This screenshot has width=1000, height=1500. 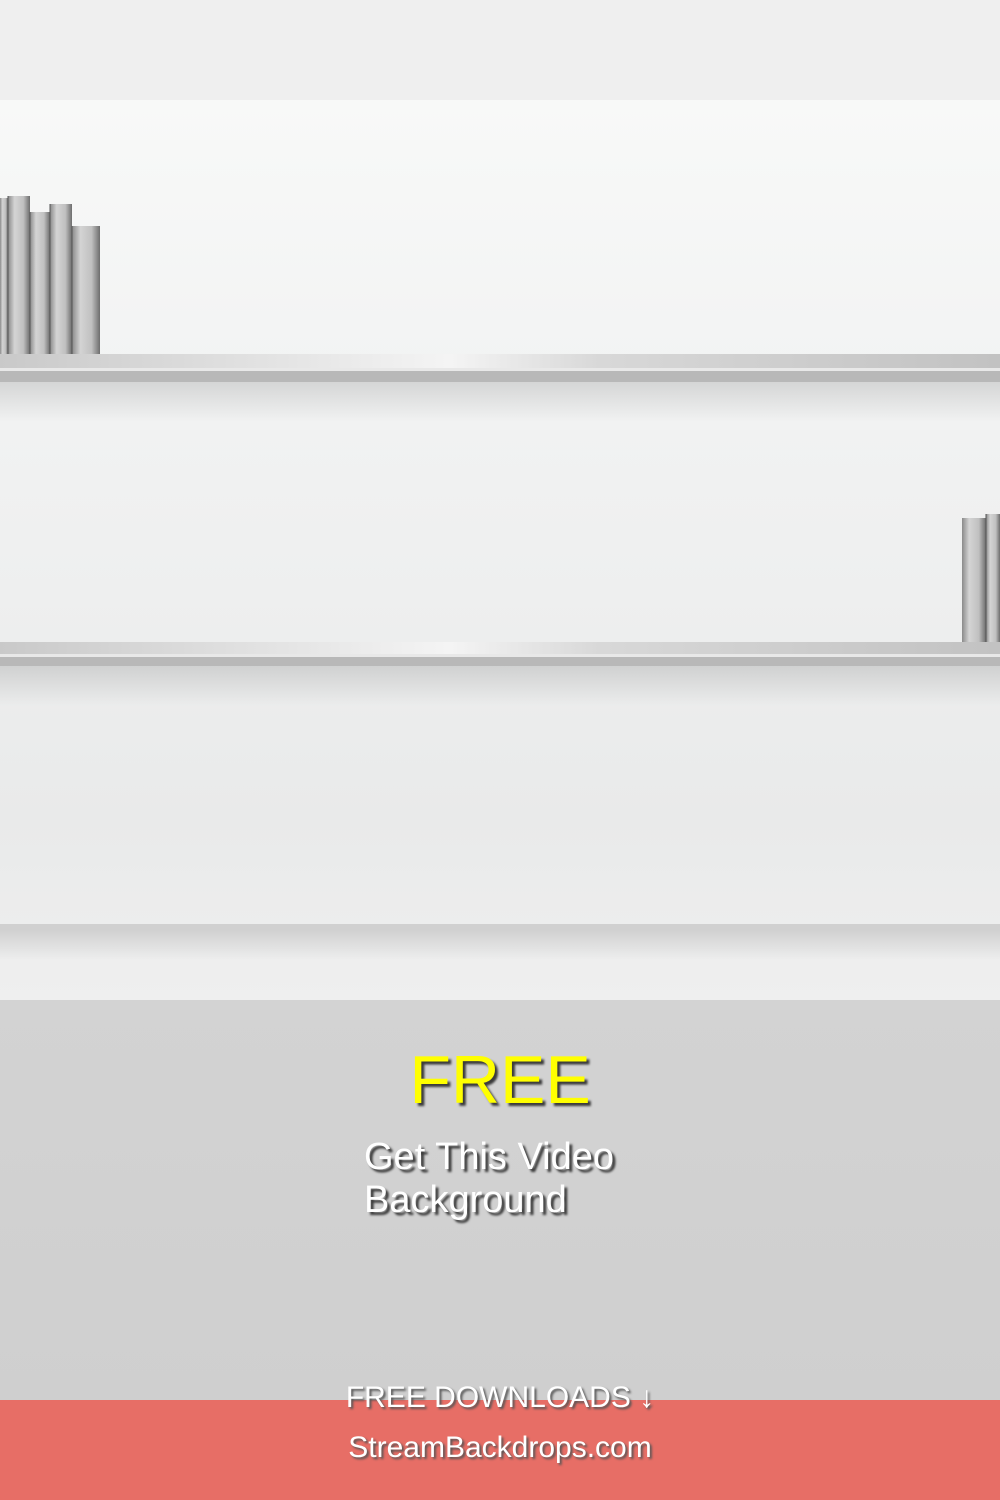 What do you see at coordinates (500, 1448) in the screenshot?
I see `site-url-link: StreamBackdrops.com` at bounding box center [500, 1448].